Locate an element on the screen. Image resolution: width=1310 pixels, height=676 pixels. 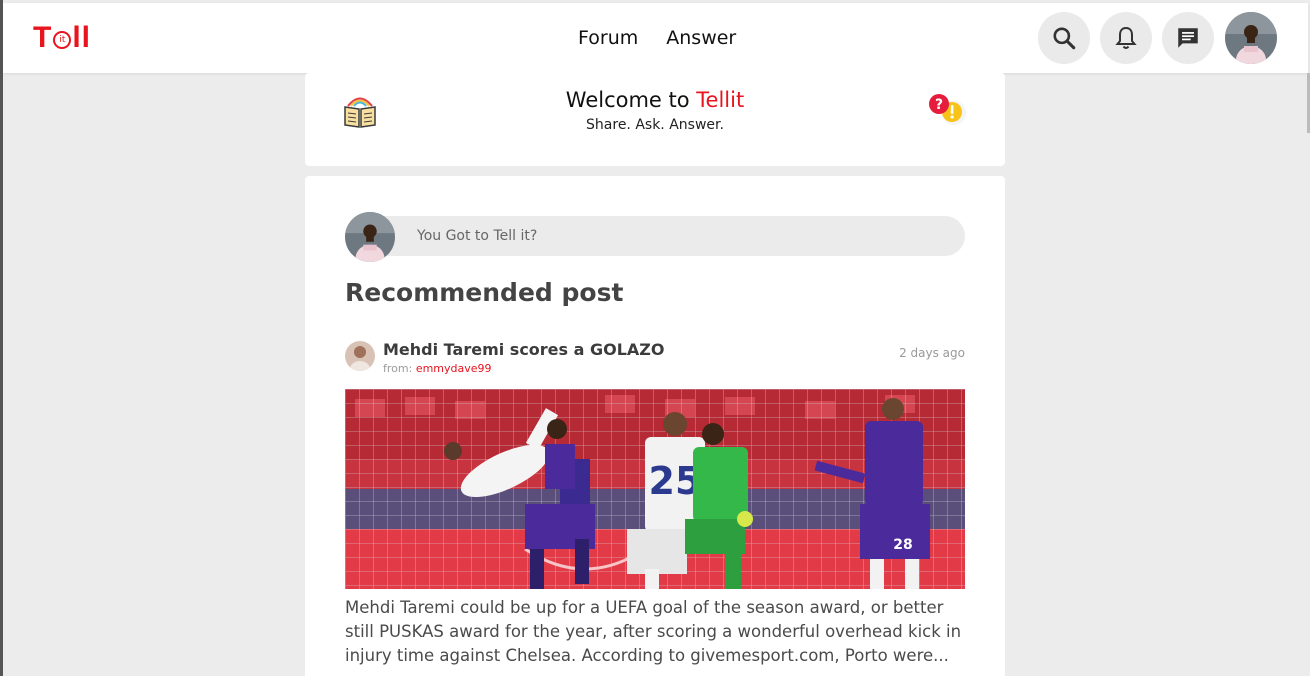
top-navbar: T it ll Forum Answer is located at coordinates (655, 38).